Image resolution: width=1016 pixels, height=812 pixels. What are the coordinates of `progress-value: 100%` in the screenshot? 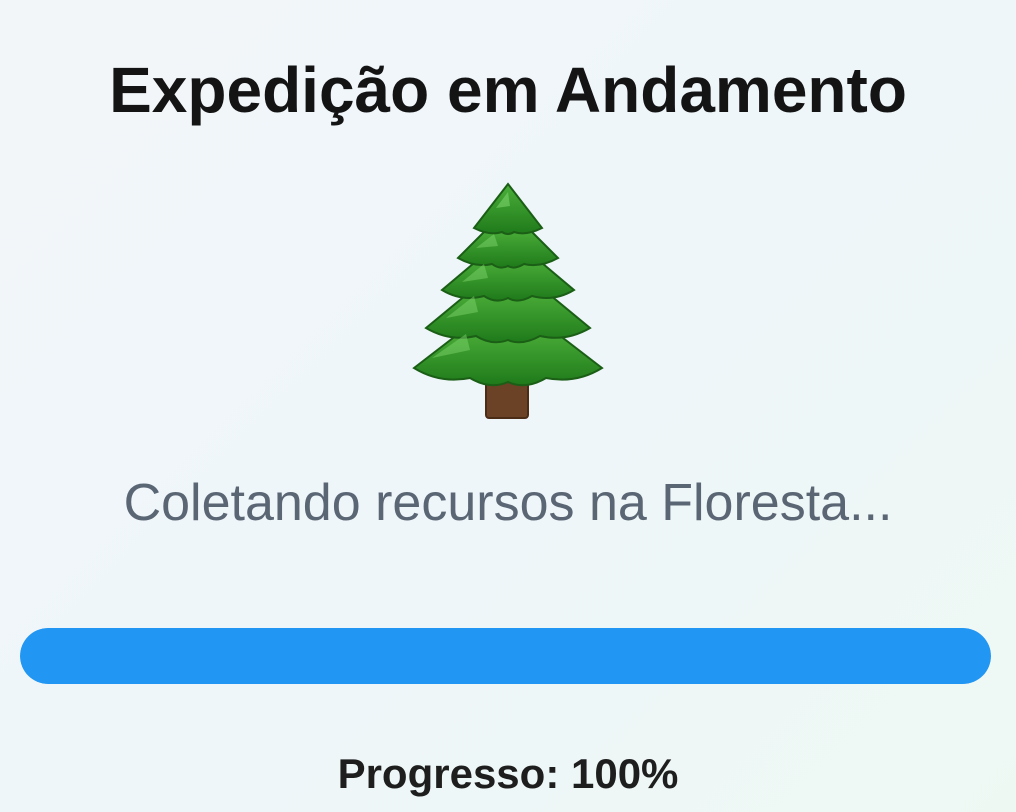 It's located at (624, 773).